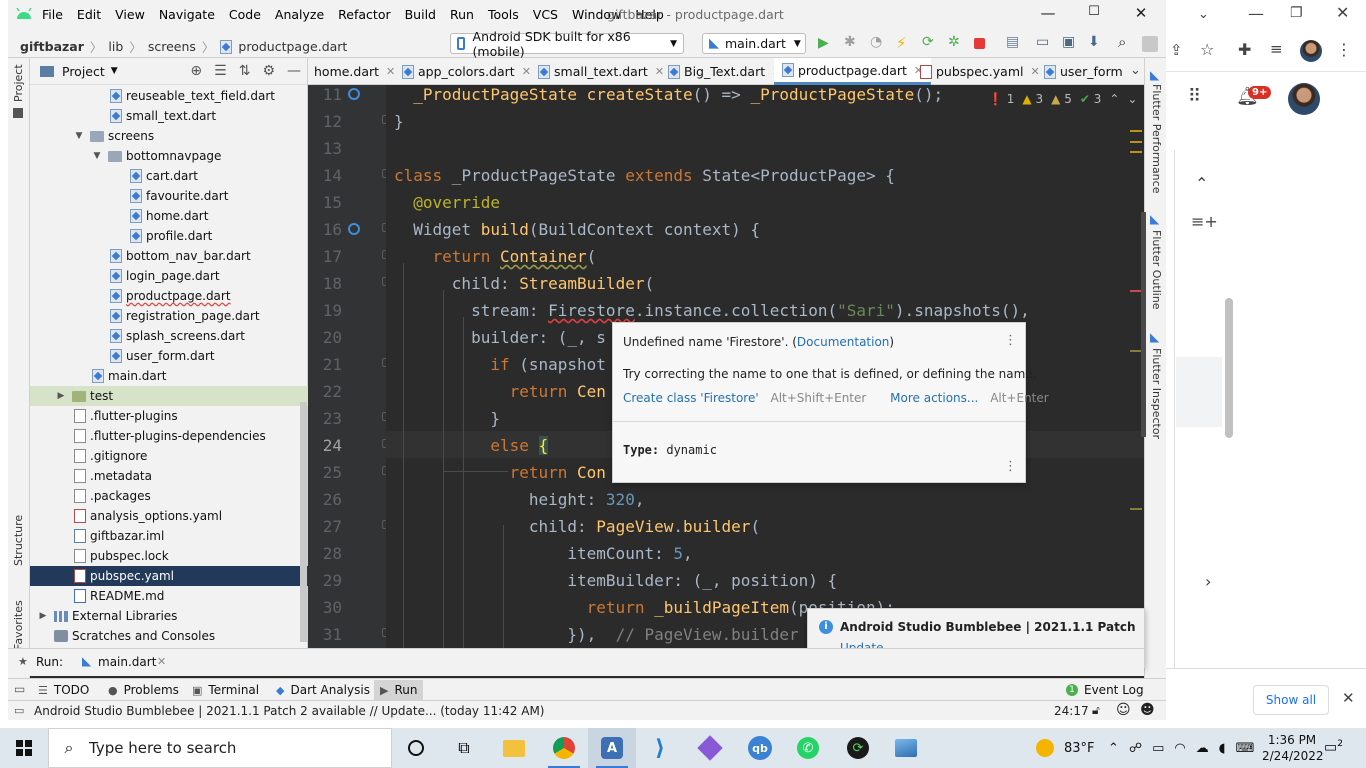 The image size is (1366, 768). What do you see at coordinates (169, 156) in the screenshot?
I see `tree-item-bottomnavpage: ▼ bottomnavpage` at bounding box center [169, 156].